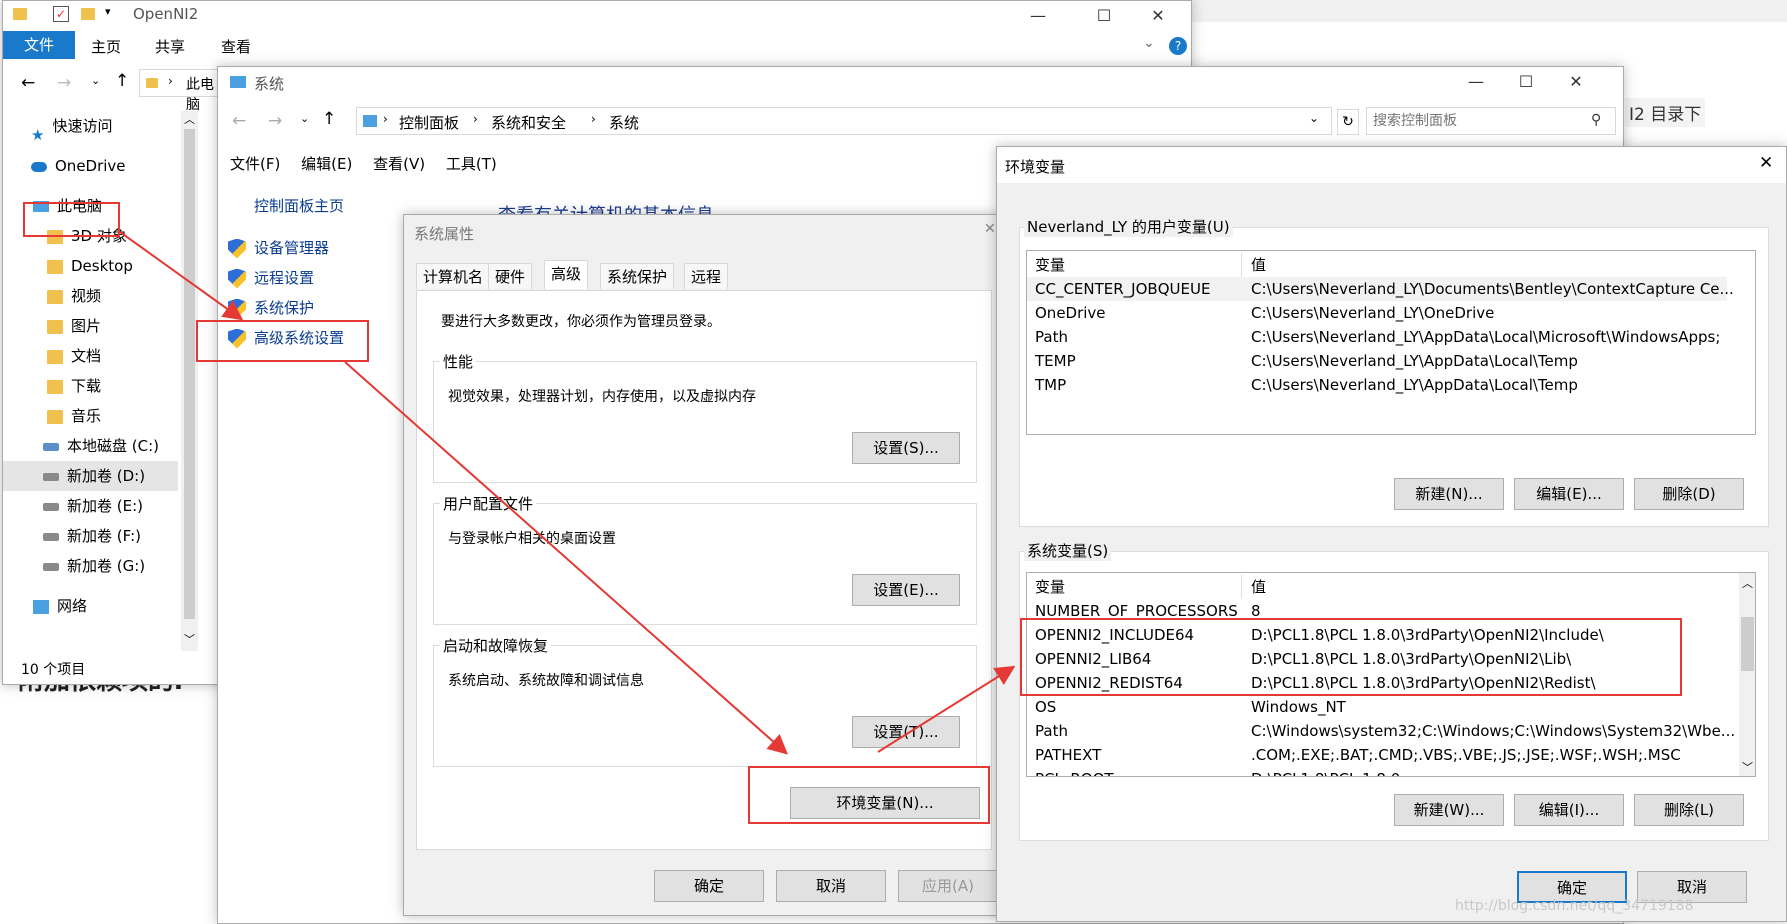  What do you see at coordinates (566, 274) in the screenshot?
I see `tab-advanced: 高级` at bounding box center [566, 274].